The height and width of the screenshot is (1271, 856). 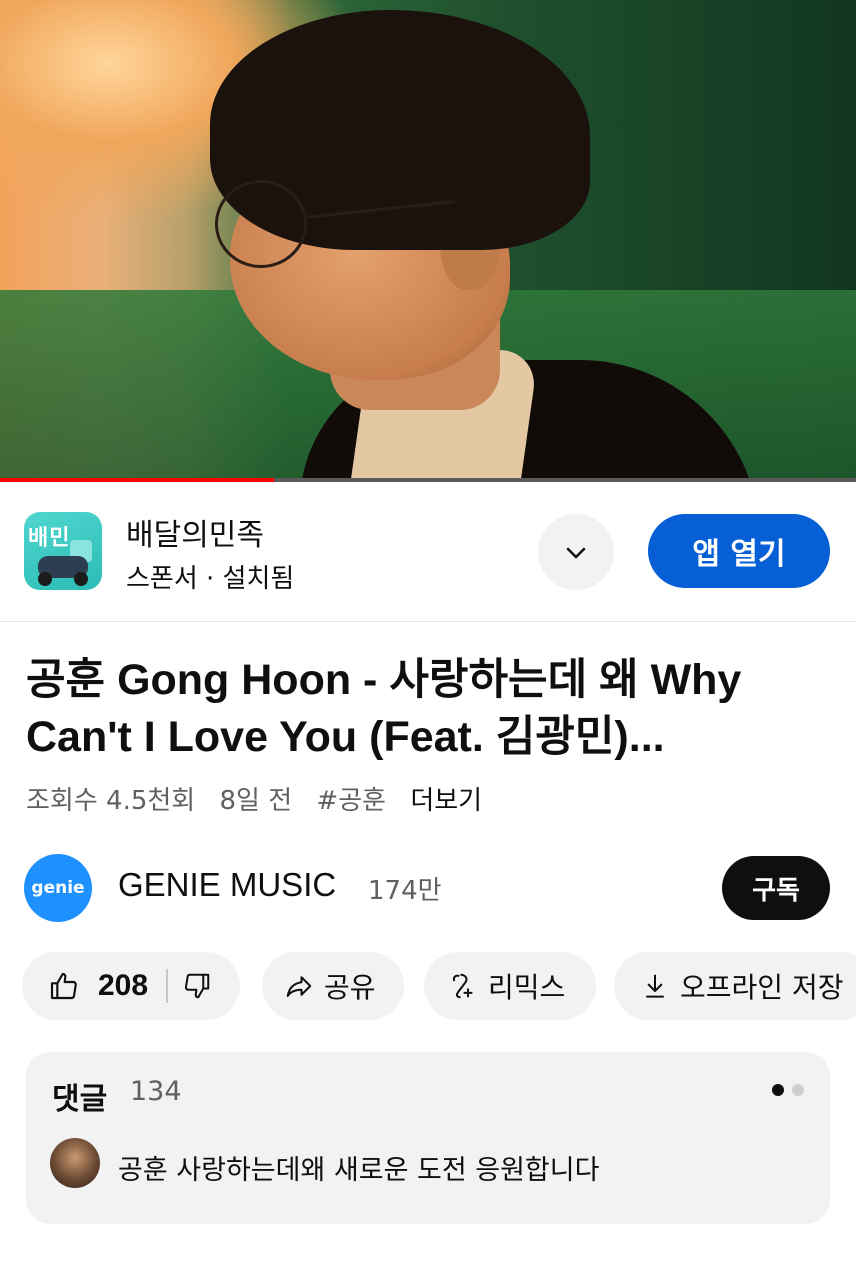 What do you see at coordinates (359, 1170) in the screenshot?
I see `top-comment-text: 공훈 사랑하는데왜 새로운 도전 응원합니다` at bounding box center [359, 1170].